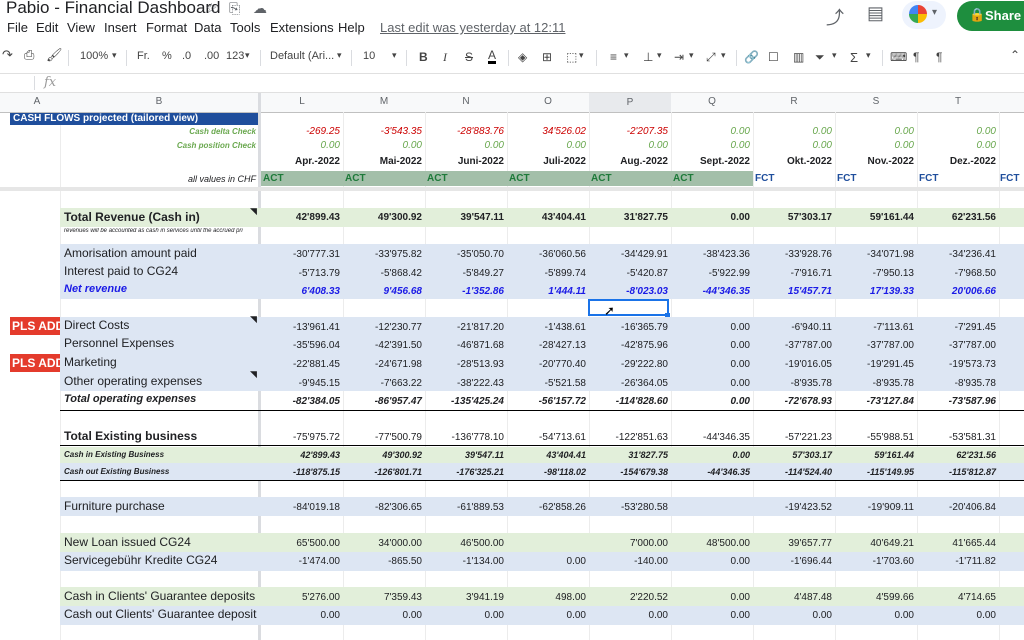  I want to click on value-cell: -46'871.68, so click(465, 345).